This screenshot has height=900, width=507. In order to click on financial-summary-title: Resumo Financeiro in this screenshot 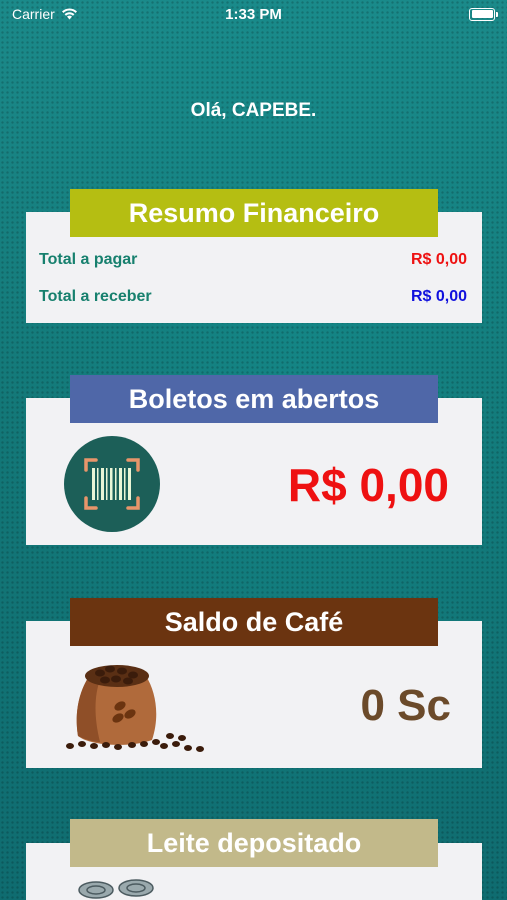, I will do `click(254, 212)`.